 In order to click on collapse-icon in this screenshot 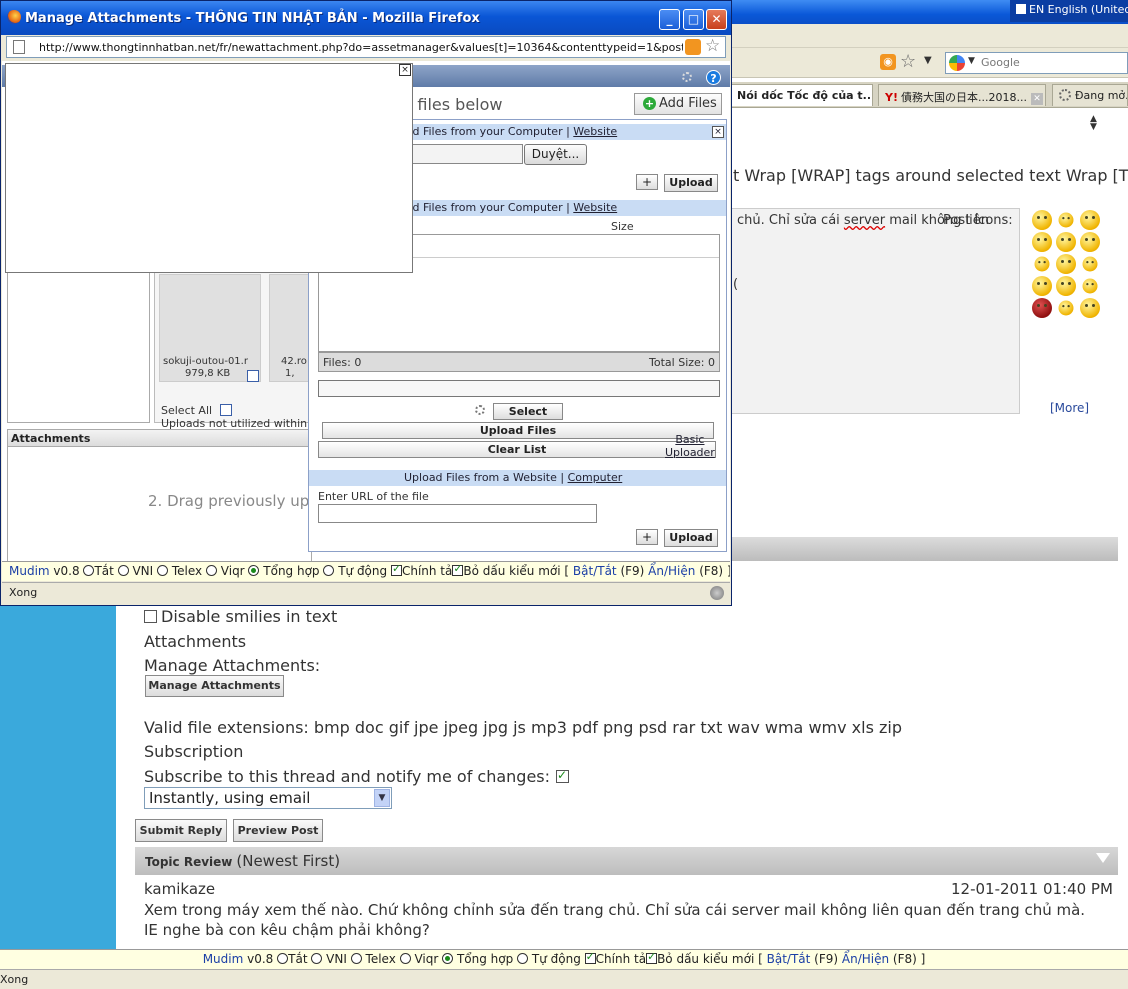, I will do `click(1103, 858)`.